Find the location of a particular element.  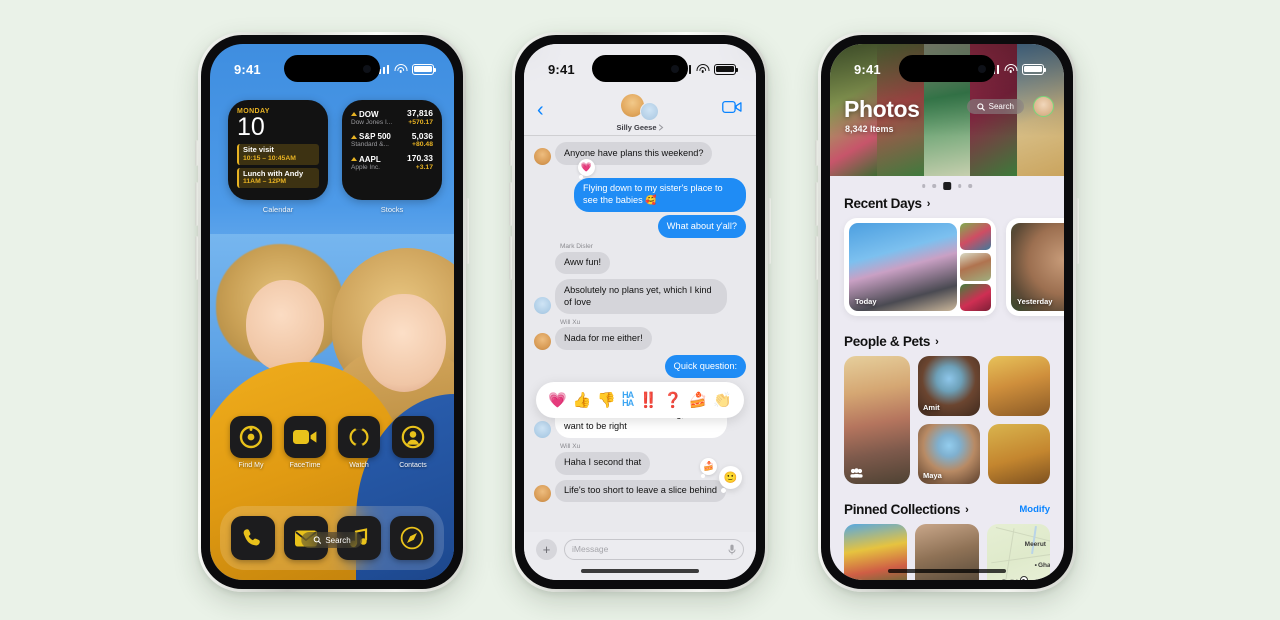

safari-icon is located at coordinates (411, 538).